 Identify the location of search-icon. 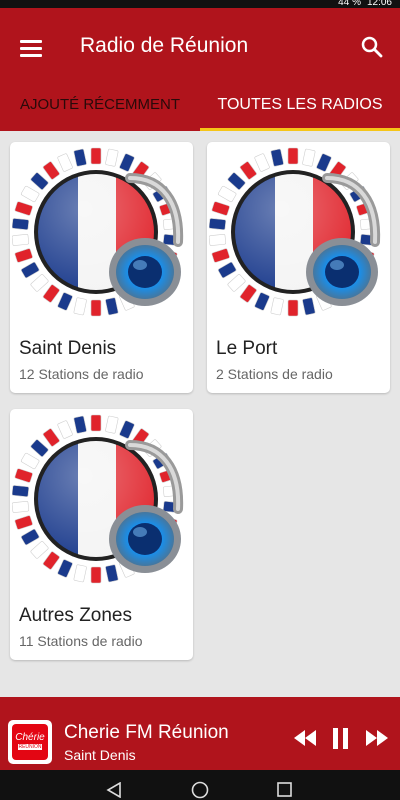
(372, 47).